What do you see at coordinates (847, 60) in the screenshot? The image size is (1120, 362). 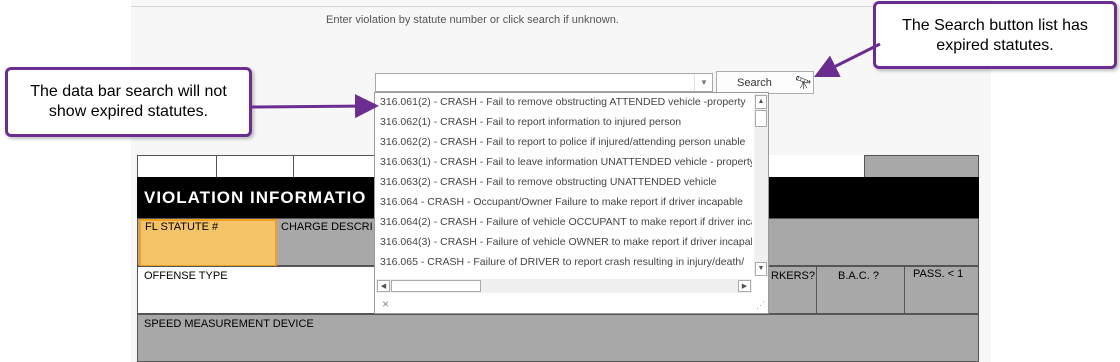 I see `arrow-right` at bounding box center [847, 60].